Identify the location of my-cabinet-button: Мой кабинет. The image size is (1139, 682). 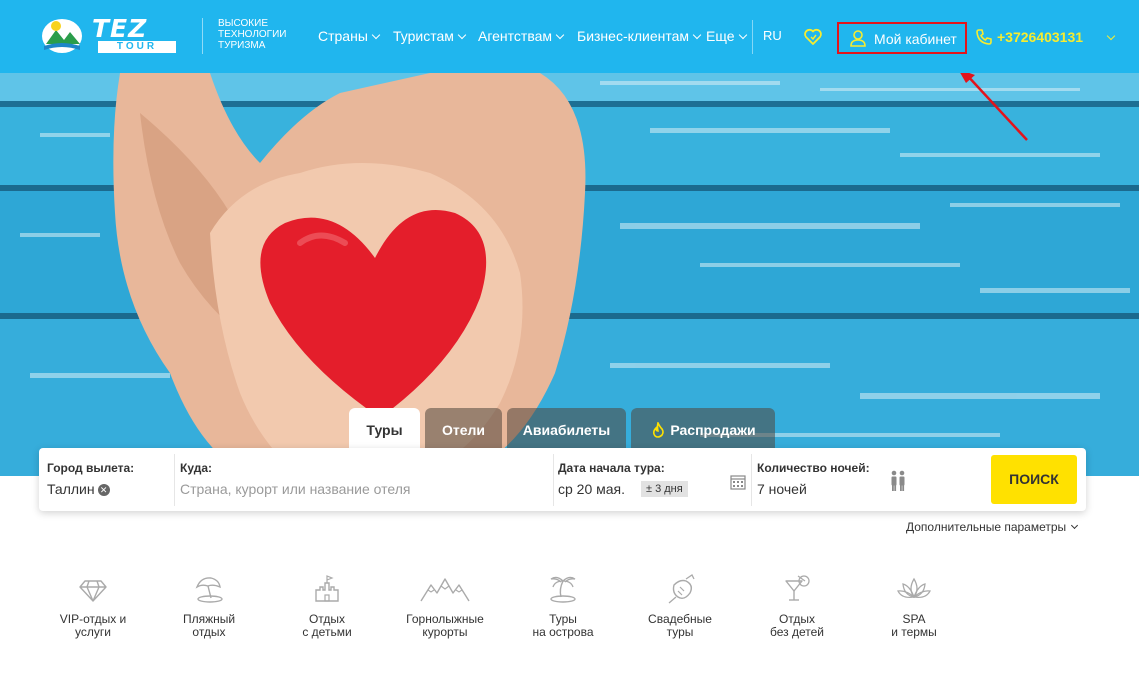
(902, 38).